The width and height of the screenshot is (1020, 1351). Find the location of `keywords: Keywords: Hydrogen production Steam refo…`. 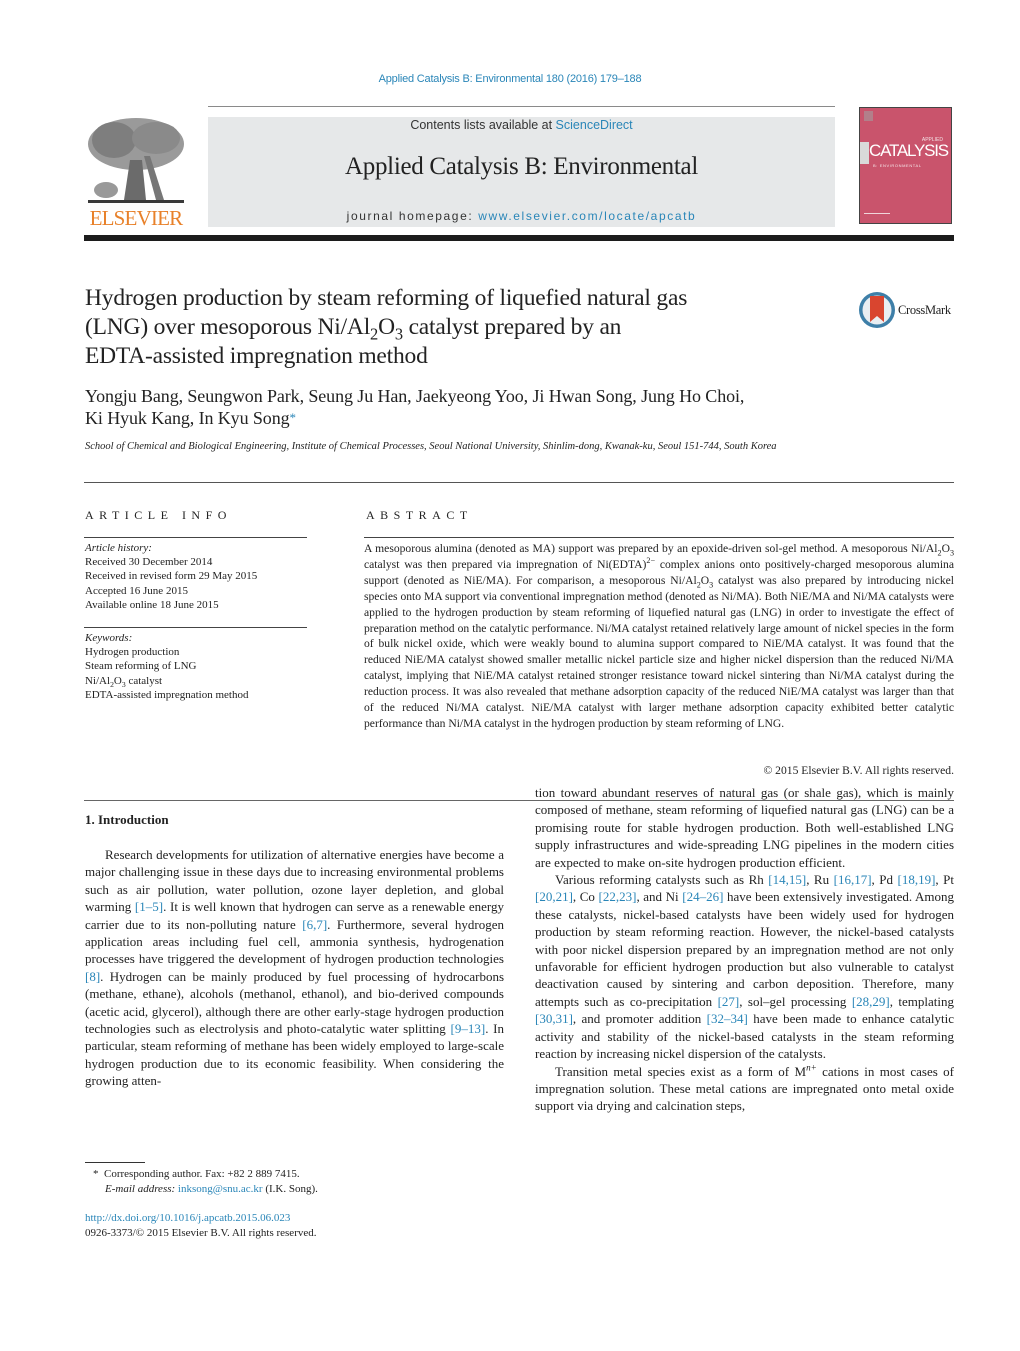

keywords: Keywords: Hydrogen production Steam refo… is located at coordinates (197, 666).